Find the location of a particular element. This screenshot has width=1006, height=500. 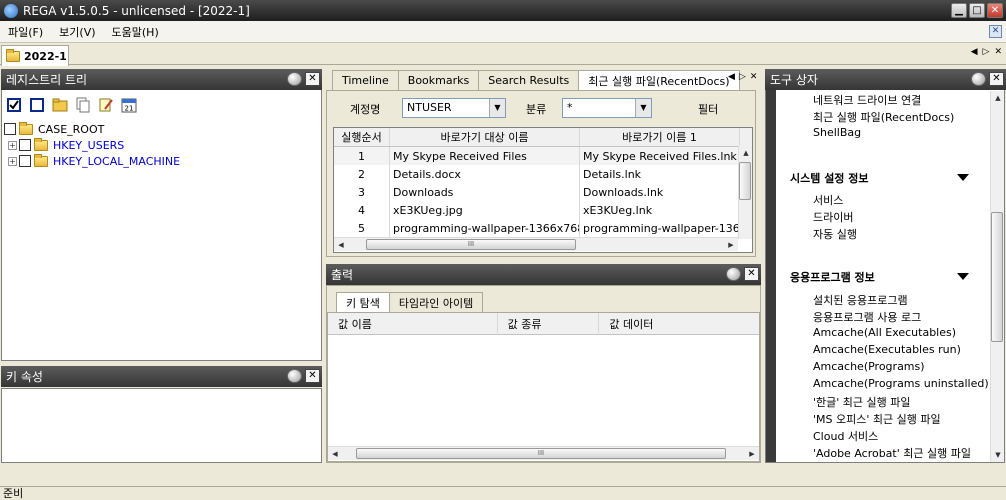

key-props-header: 키 속성 ✕ is located at coordinates (161, 376).